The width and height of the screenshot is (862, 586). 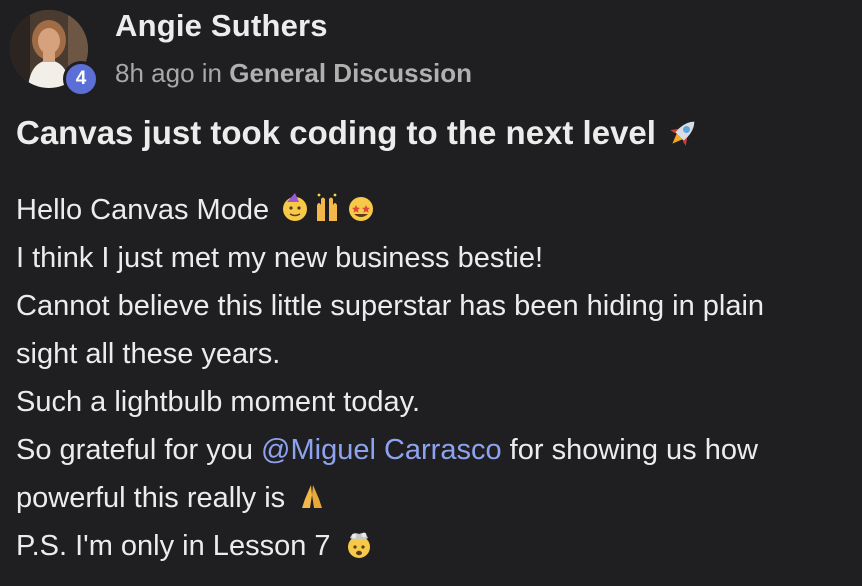 I want to click on category-link: General Discussion, so click(x=350, y=73).